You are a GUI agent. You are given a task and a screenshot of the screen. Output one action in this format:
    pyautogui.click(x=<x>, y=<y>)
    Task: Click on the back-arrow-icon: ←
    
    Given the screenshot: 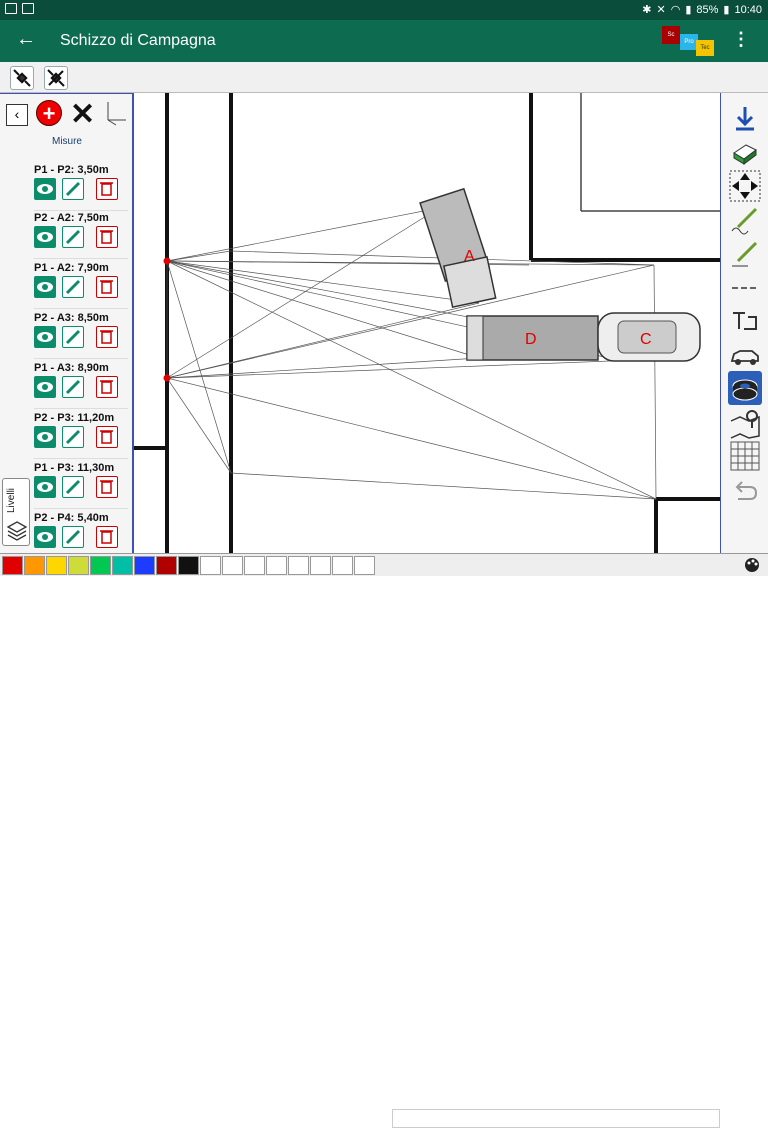 What is the action you would take?
    pyautogui.click(x=26, y=39)
    